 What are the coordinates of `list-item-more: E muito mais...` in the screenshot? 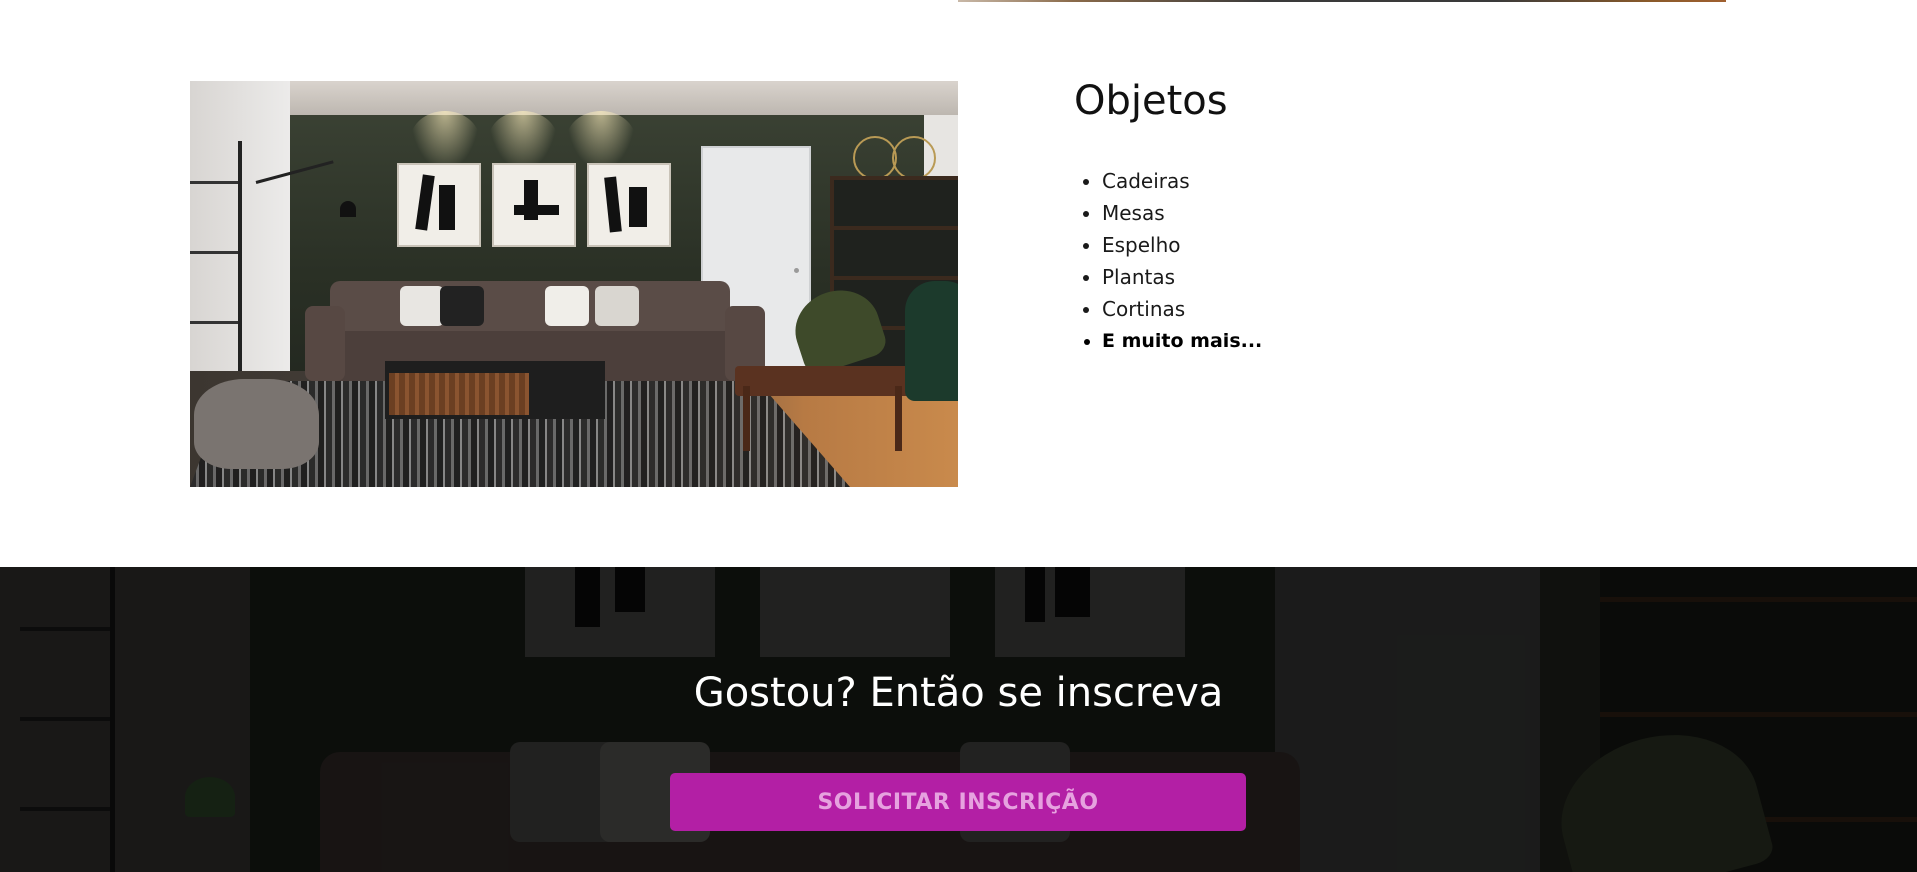 It's located at (1182, 341).